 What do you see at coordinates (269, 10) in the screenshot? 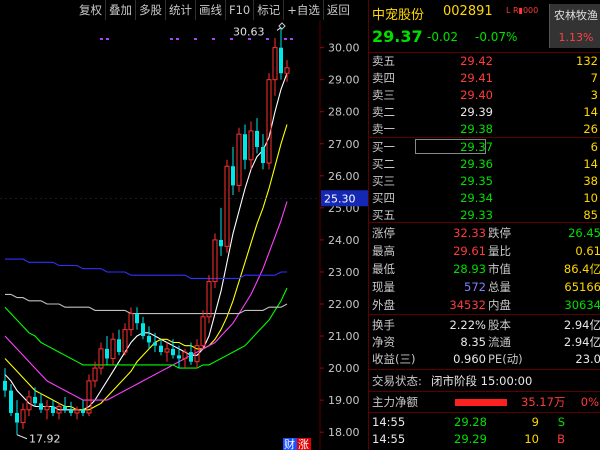
I see `toolbar-button-mark: 标记` at bounding box center [269, 10].